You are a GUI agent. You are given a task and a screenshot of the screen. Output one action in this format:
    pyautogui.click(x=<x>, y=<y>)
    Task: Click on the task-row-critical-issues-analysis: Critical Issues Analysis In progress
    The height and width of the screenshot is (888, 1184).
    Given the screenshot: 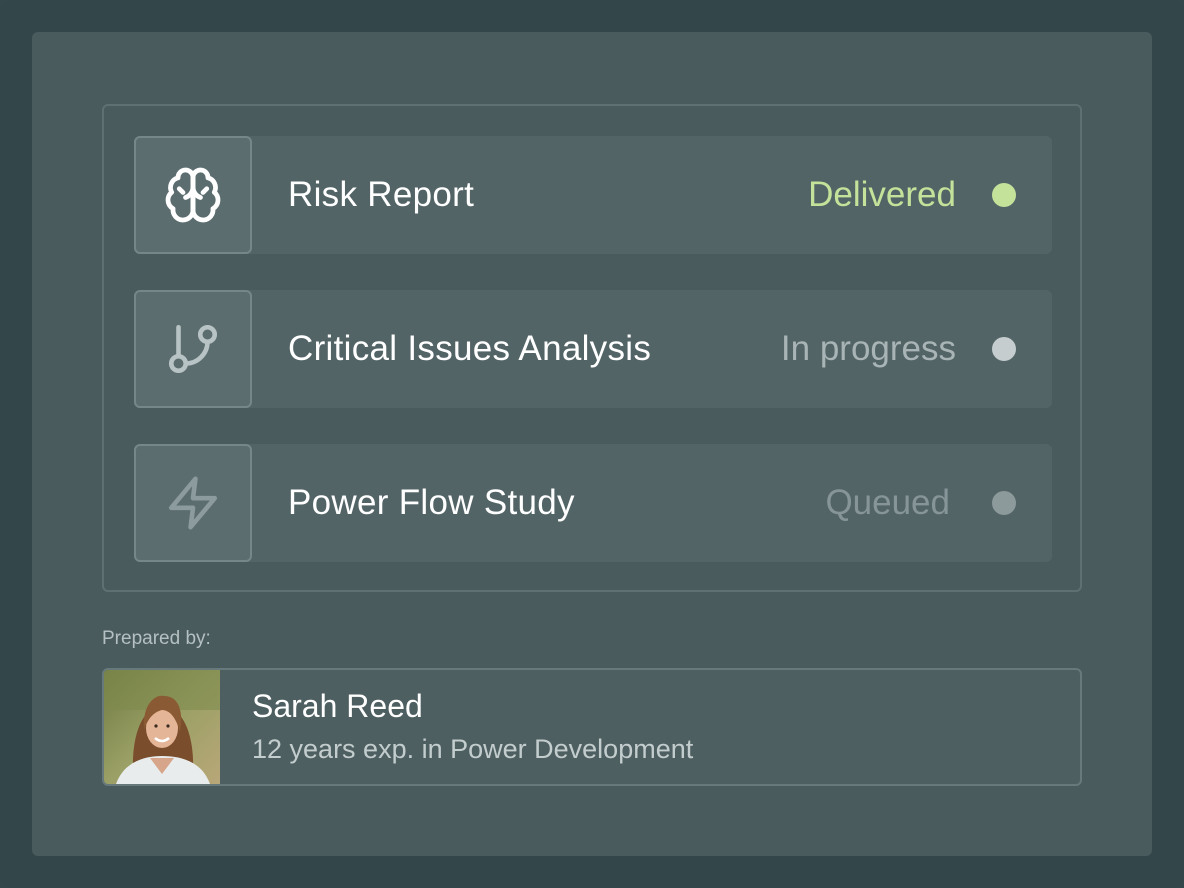 What is the action you would take?
    pyautogui.click(x=593, y=349)
    